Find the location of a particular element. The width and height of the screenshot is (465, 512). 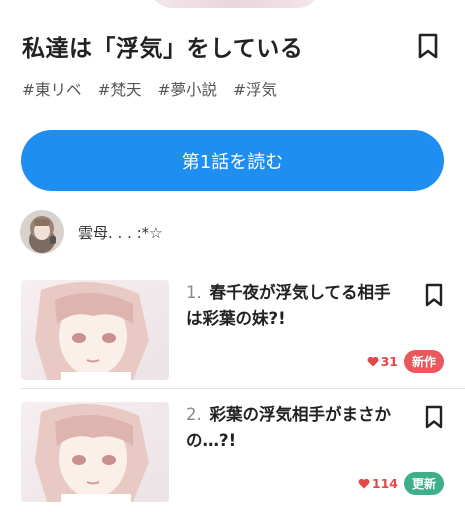

author-link: 雲母. . . :*☆ is located at coordinates (91, 232).